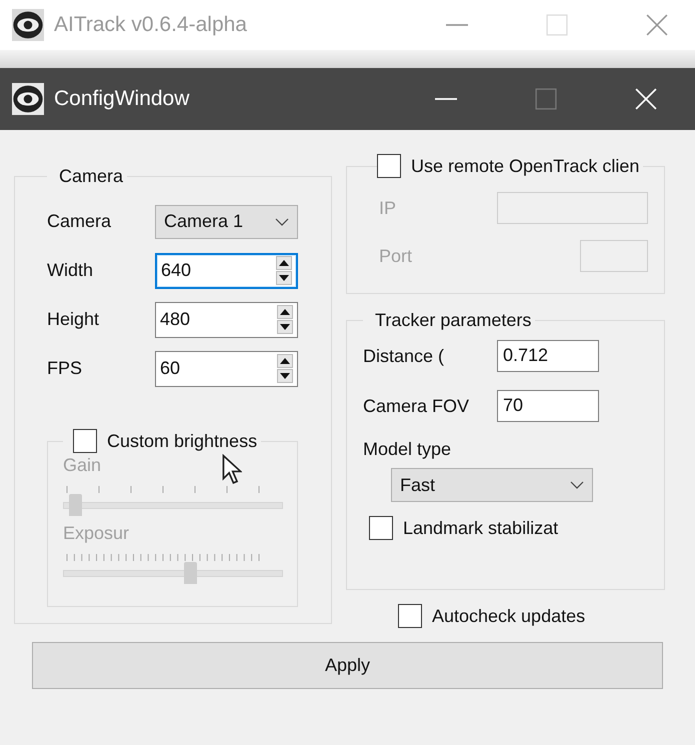  What do you see at coordinates (492, 485) in the screenshot?
I see `dropdown: Fast` at bounding box center [492, 485].